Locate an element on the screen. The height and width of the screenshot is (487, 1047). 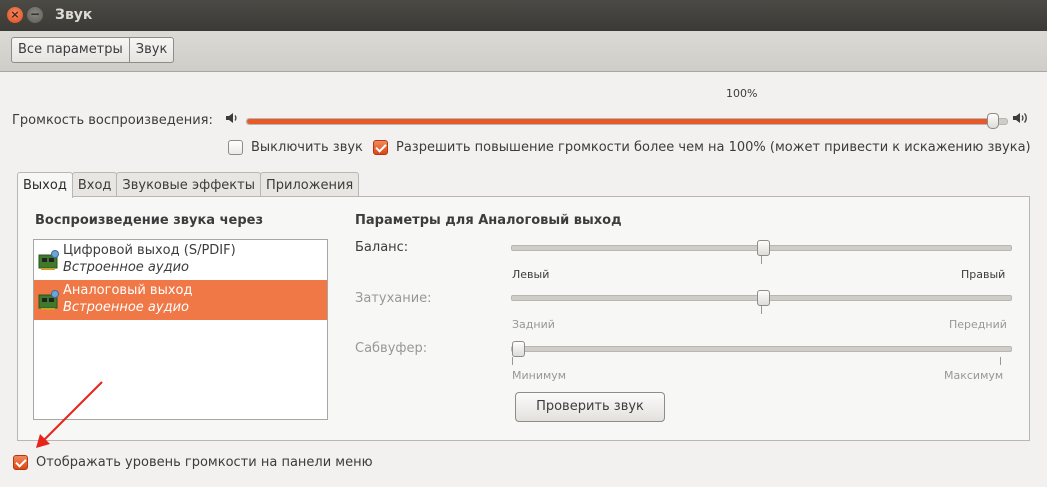
test-sound-button: Проверить звук is located at coordinates (590, 407).